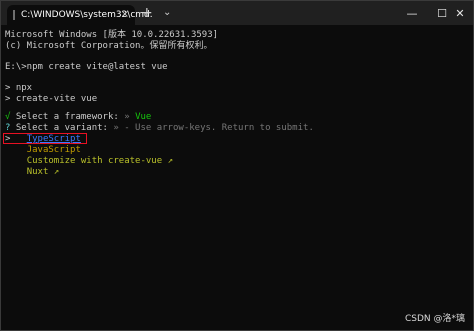 The image size is (474, 331). Describe the element at coordinates (434, 319) in the screenshot. I see `watermark: CSDN @洛*璃` at that location.